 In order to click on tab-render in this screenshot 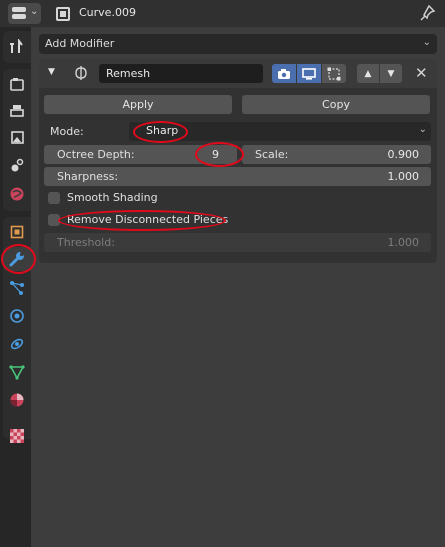, I will do `click(17, 84)`.